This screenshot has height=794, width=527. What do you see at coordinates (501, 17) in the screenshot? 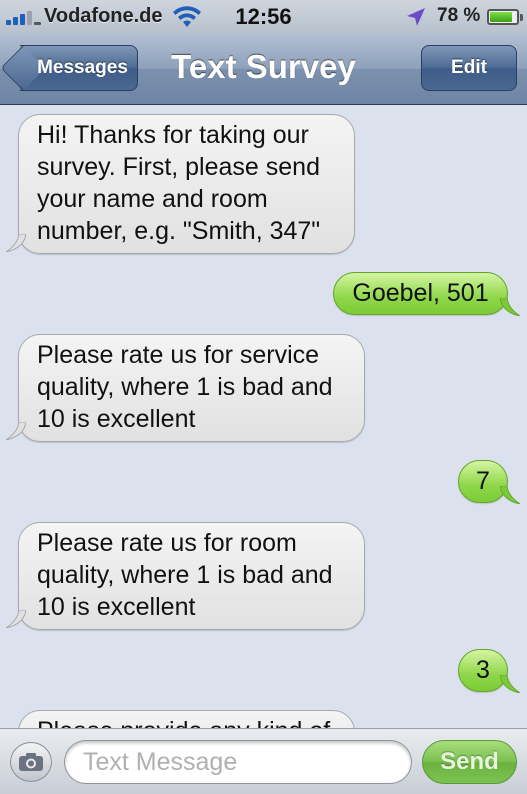
I see `battery-fill` at bounding box center [501, 17].